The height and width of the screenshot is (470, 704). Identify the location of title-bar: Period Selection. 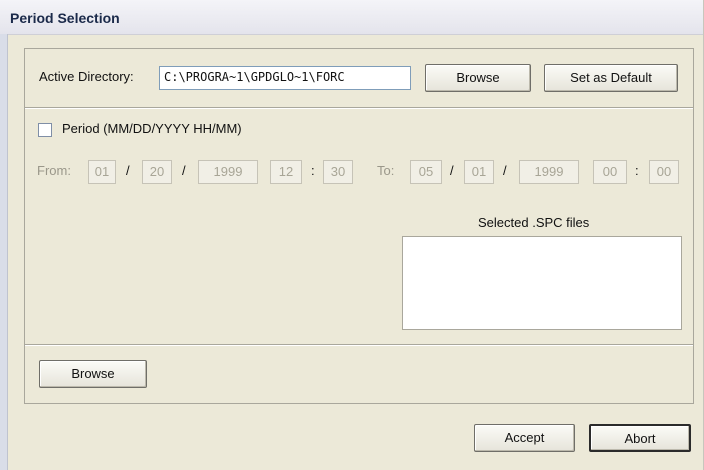
(351, 17).